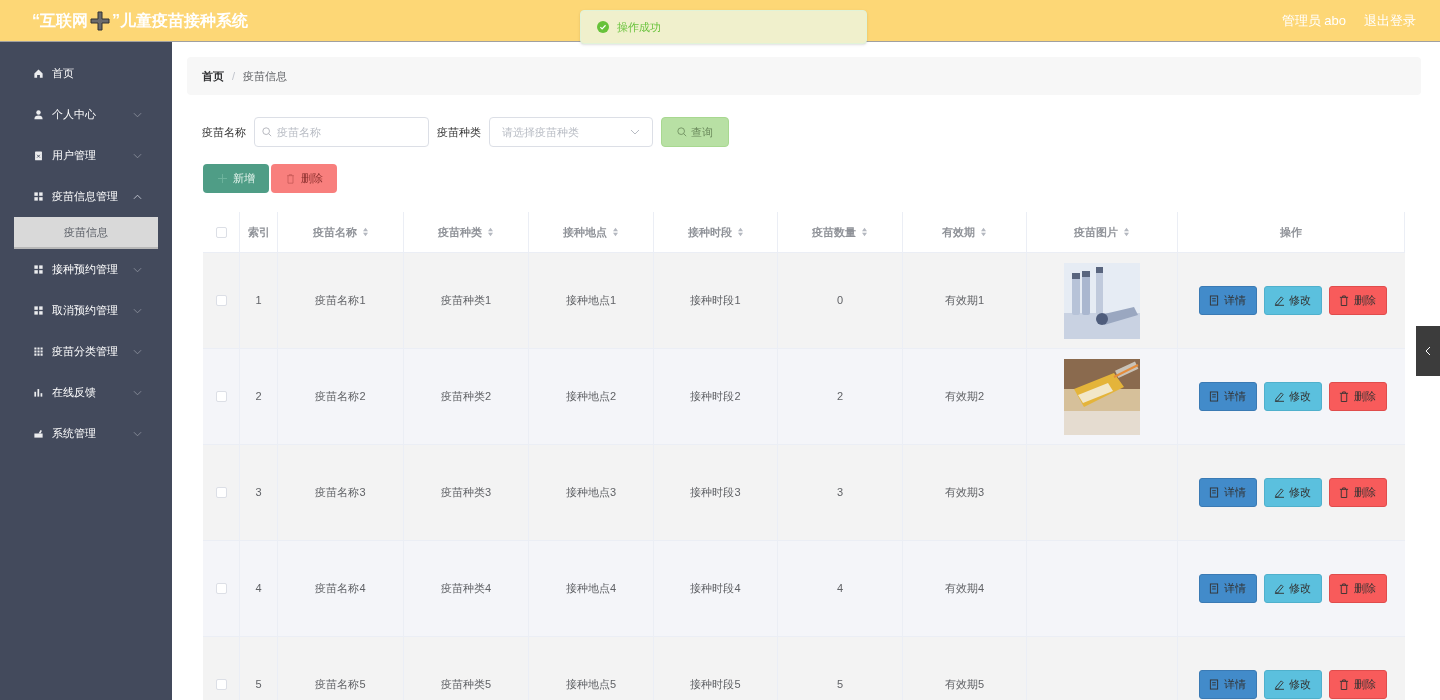  Describe the element at coordinates (341, 132) in the screenshot. I see `search-field: 疫苗名称` at that location.